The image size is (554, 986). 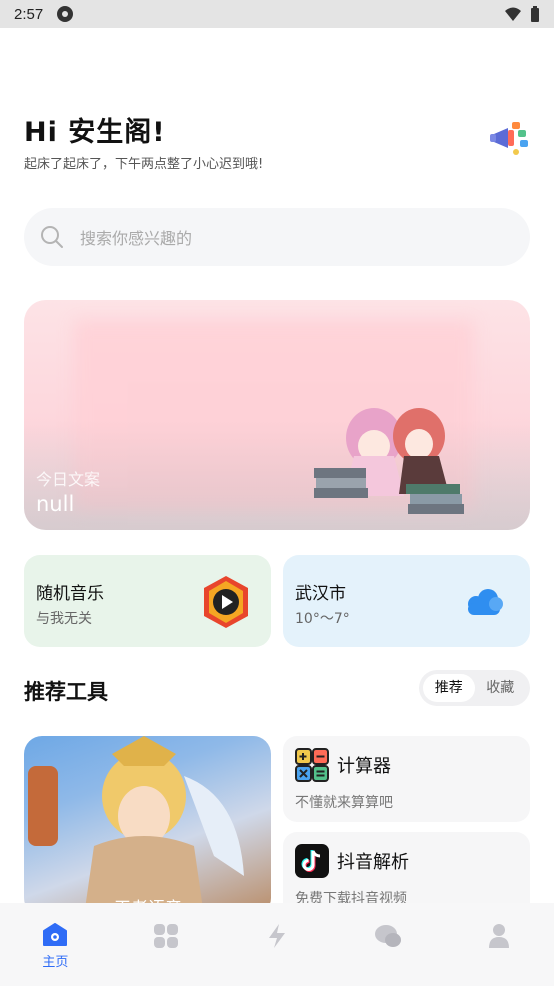 I want to click on tab-home-label: 主页, so click(x=55, y=962).